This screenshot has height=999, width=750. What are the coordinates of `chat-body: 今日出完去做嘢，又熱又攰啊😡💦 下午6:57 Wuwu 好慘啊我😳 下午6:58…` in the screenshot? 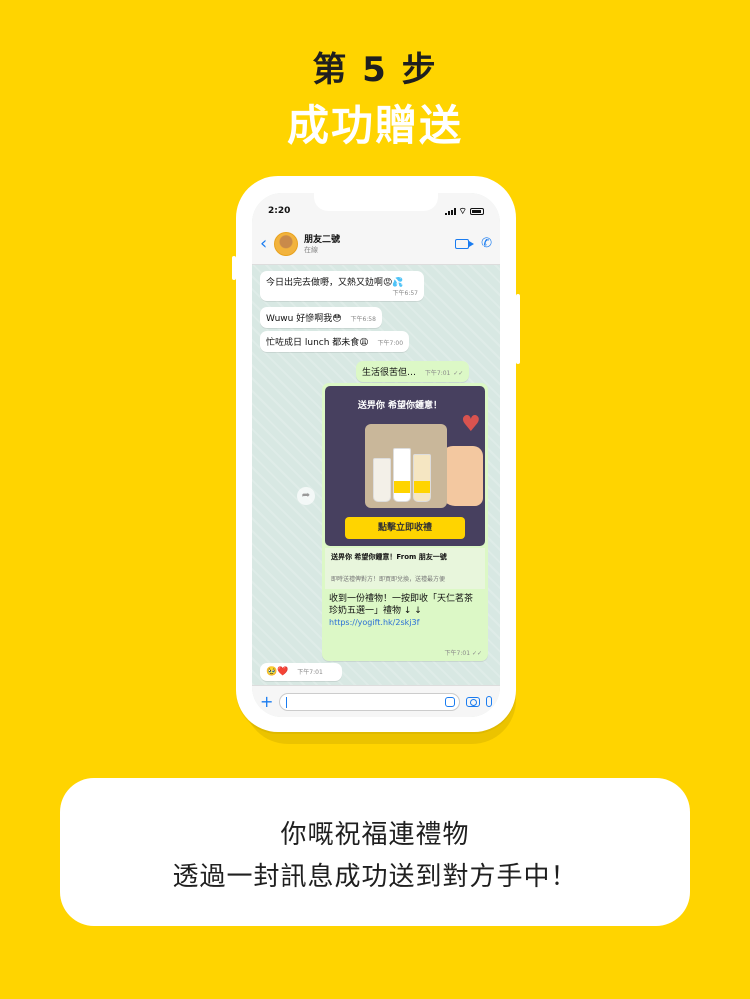 It's located at (376, 475).